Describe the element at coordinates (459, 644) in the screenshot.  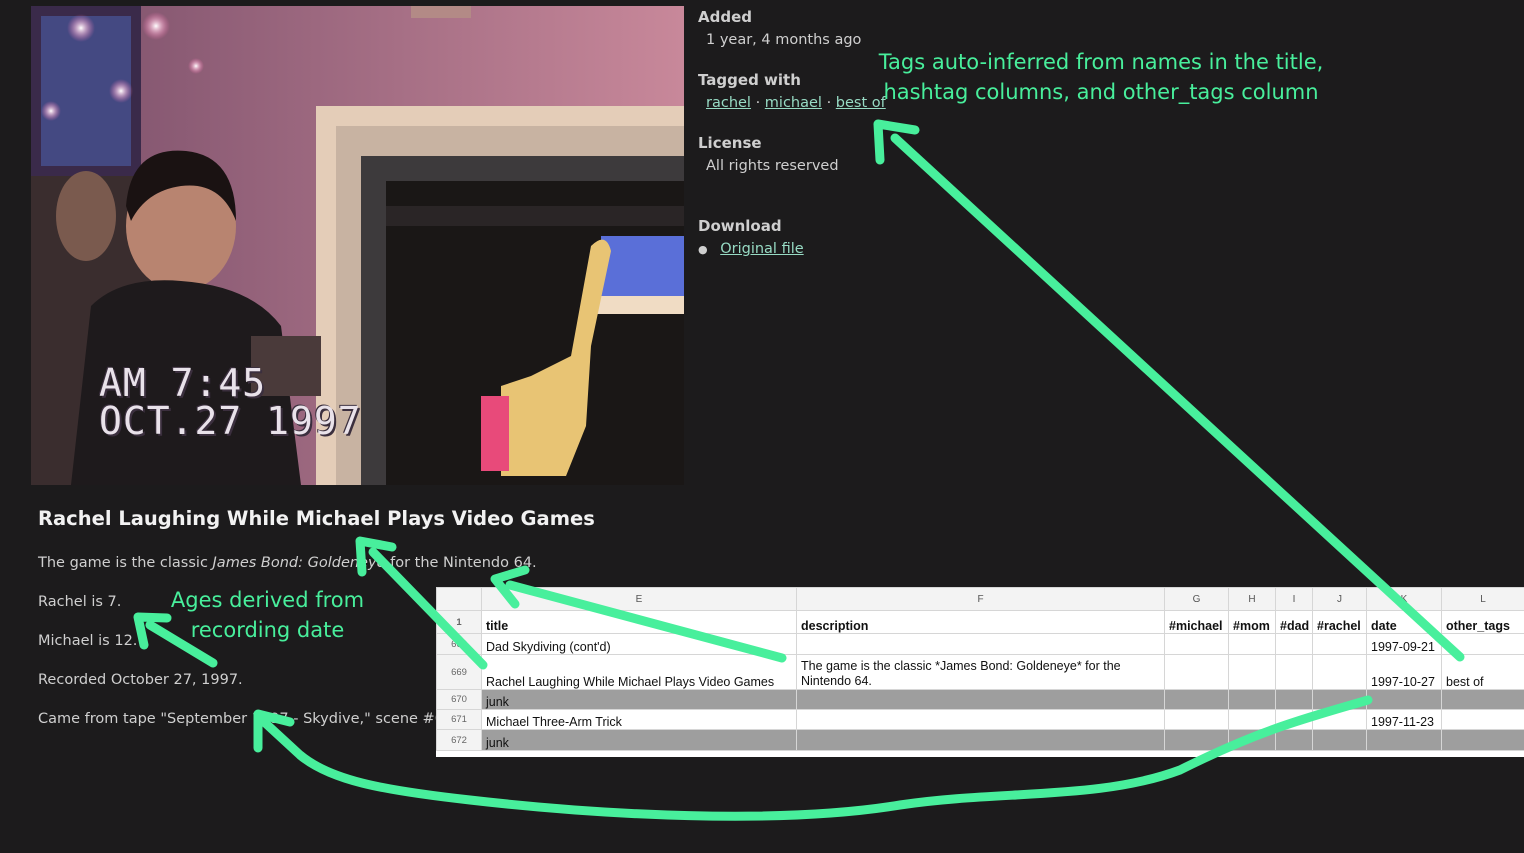
I see `row-number: 668` at that location.